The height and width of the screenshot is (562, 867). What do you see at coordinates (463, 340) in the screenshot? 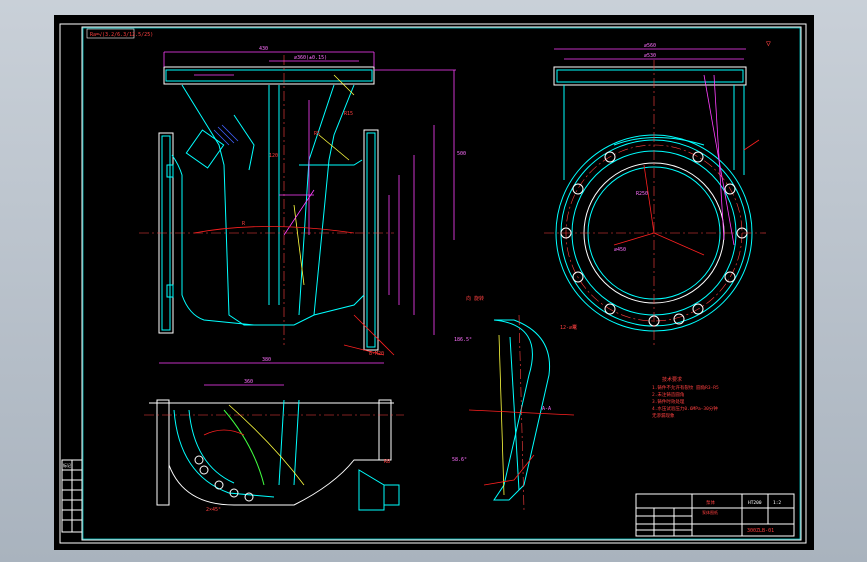
I see `angle-label-1: 186.5°` at bounding box center [463, 340].